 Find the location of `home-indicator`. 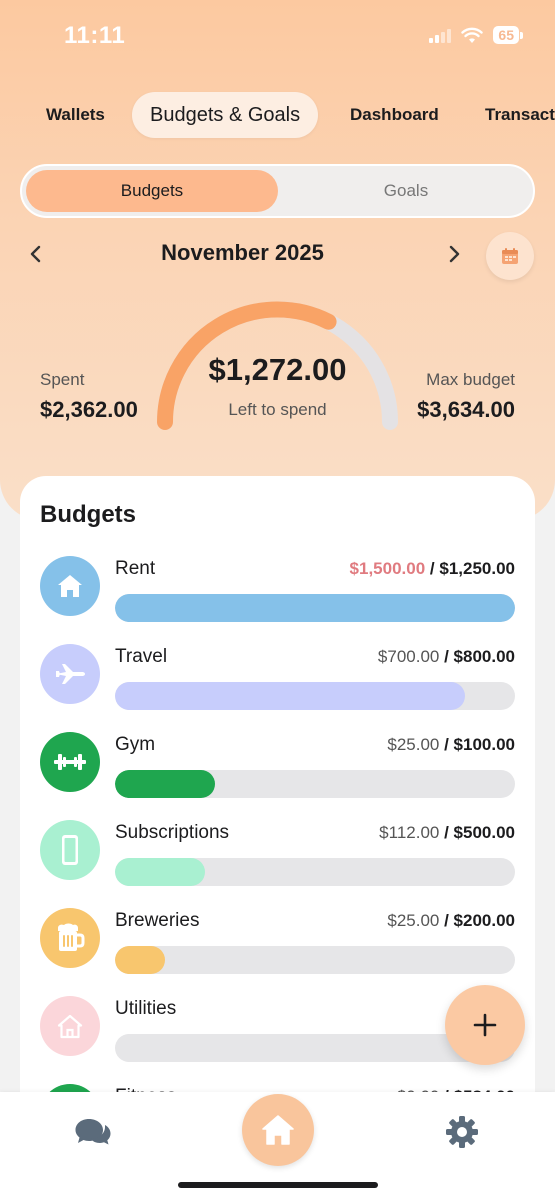

home-indicator is located at coordinates (278, 1185).